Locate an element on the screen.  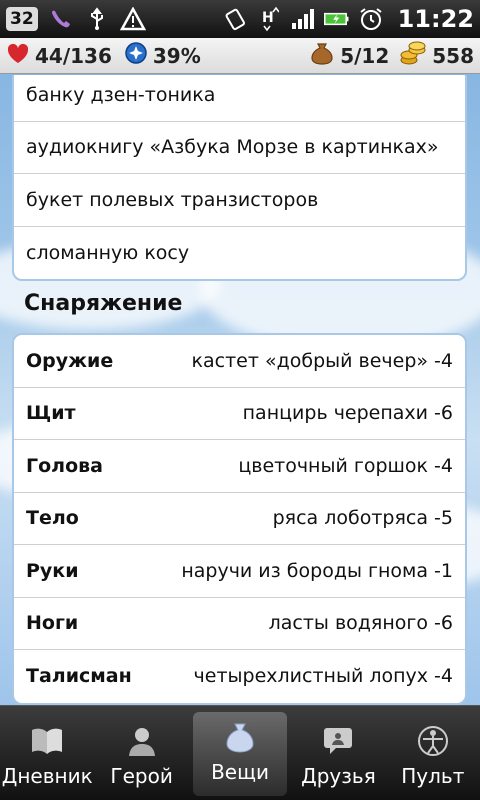
equipment-row: Оружие кастет «добрый вечер» -4 is located at coordinates (239, 361).